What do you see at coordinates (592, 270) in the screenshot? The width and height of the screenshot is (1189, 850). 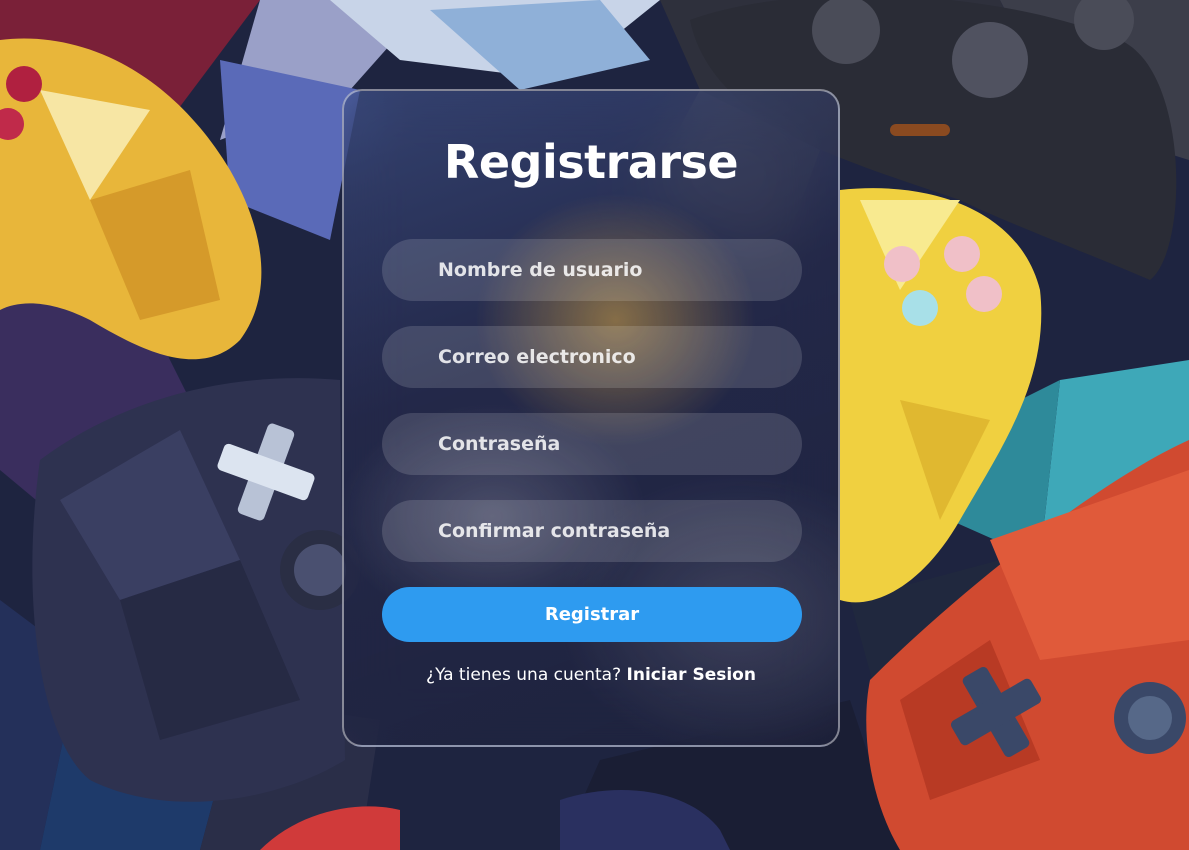 I see `username-input` at bounding box center [592, 270].